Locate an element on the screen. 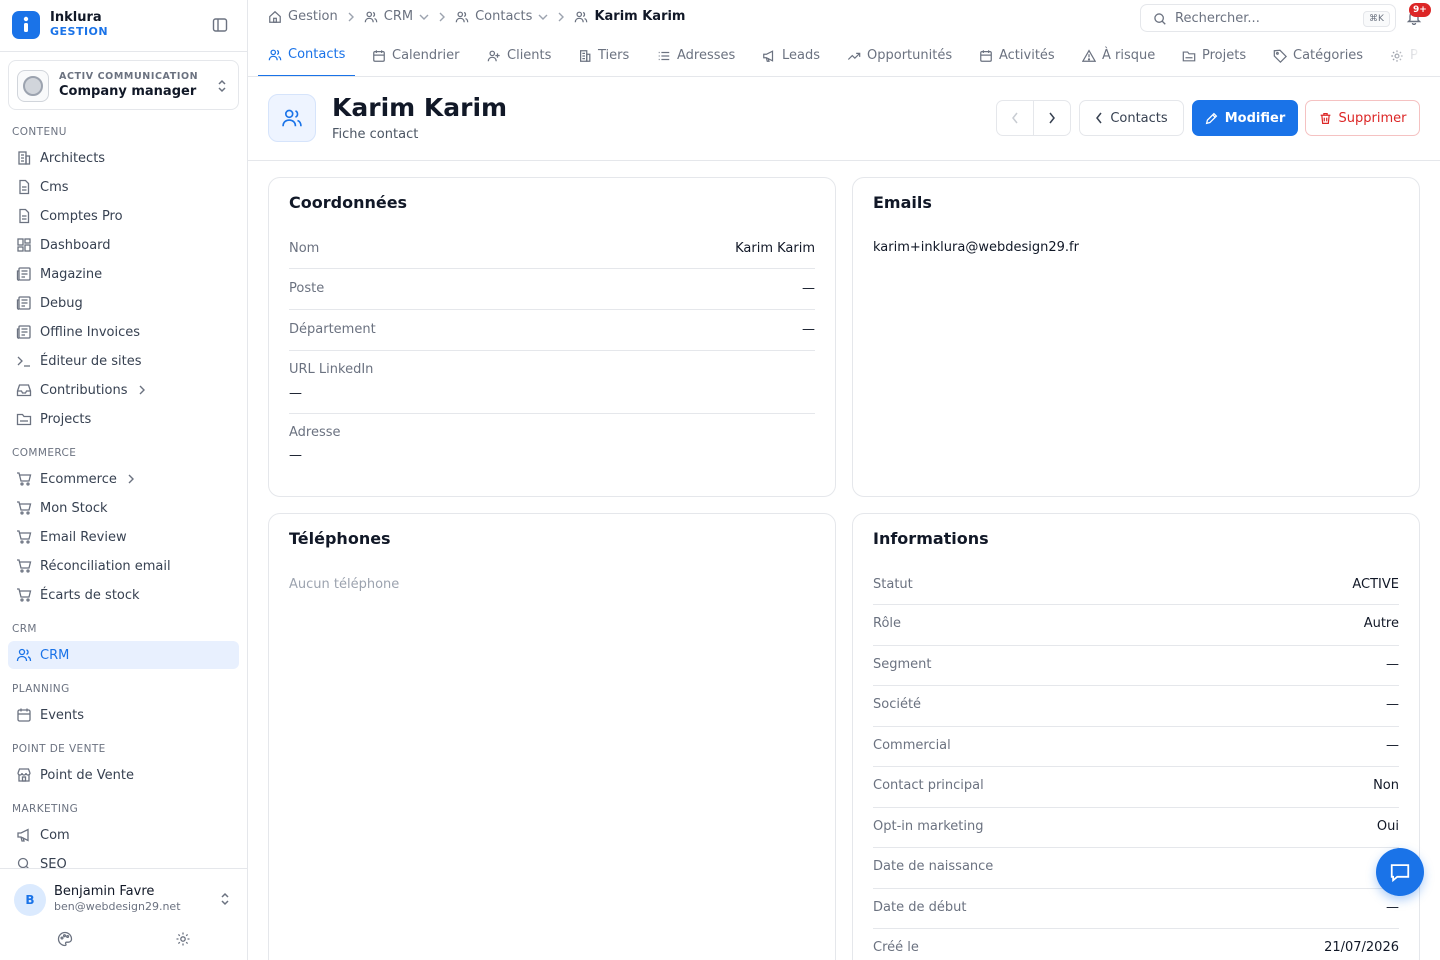 The height and width of the screenshot is (960, 1440). sidebar-item-label: Cms is located at coordinates (54, 187).